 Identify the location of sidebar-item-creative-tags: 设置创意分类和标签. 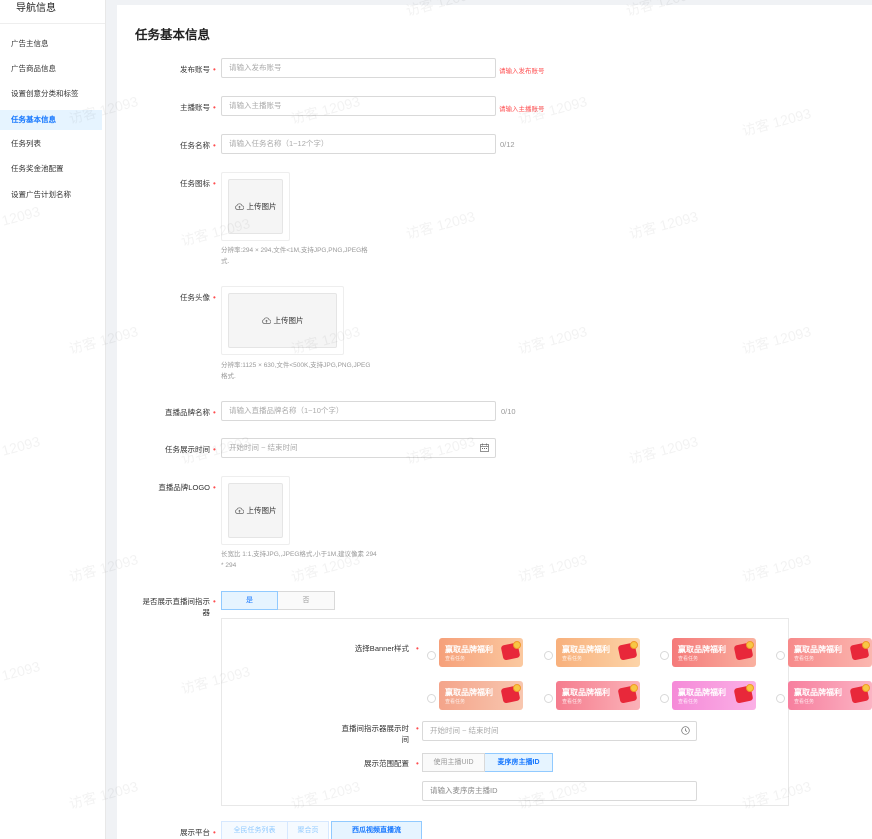
(51, 94).